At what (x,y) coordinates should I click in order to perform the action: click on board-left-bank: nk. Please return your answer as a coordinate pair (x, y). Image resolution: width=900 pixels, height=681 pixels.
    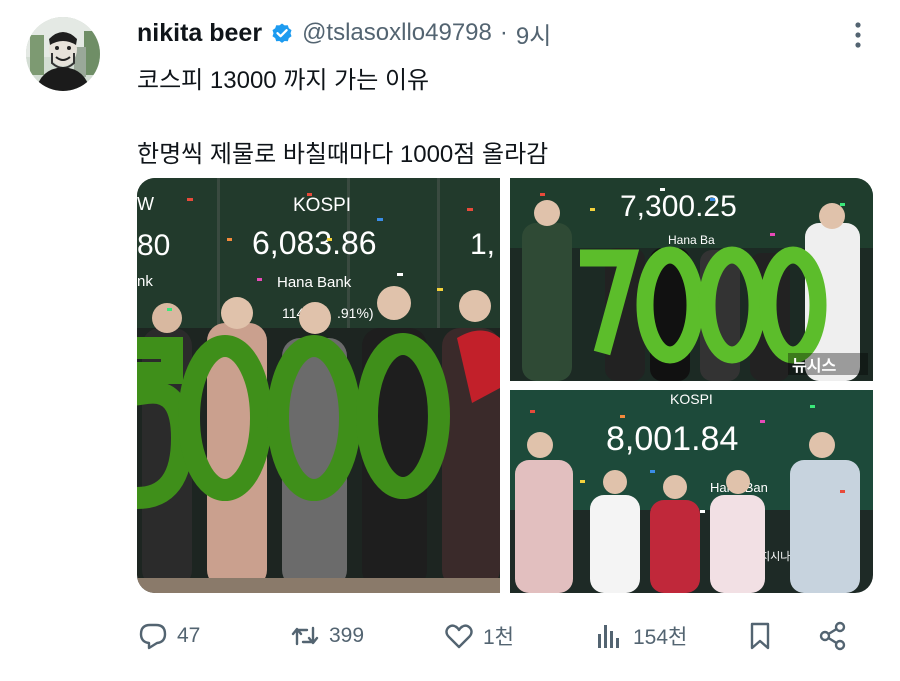
    Looking at the image, I should click on (145, 281).